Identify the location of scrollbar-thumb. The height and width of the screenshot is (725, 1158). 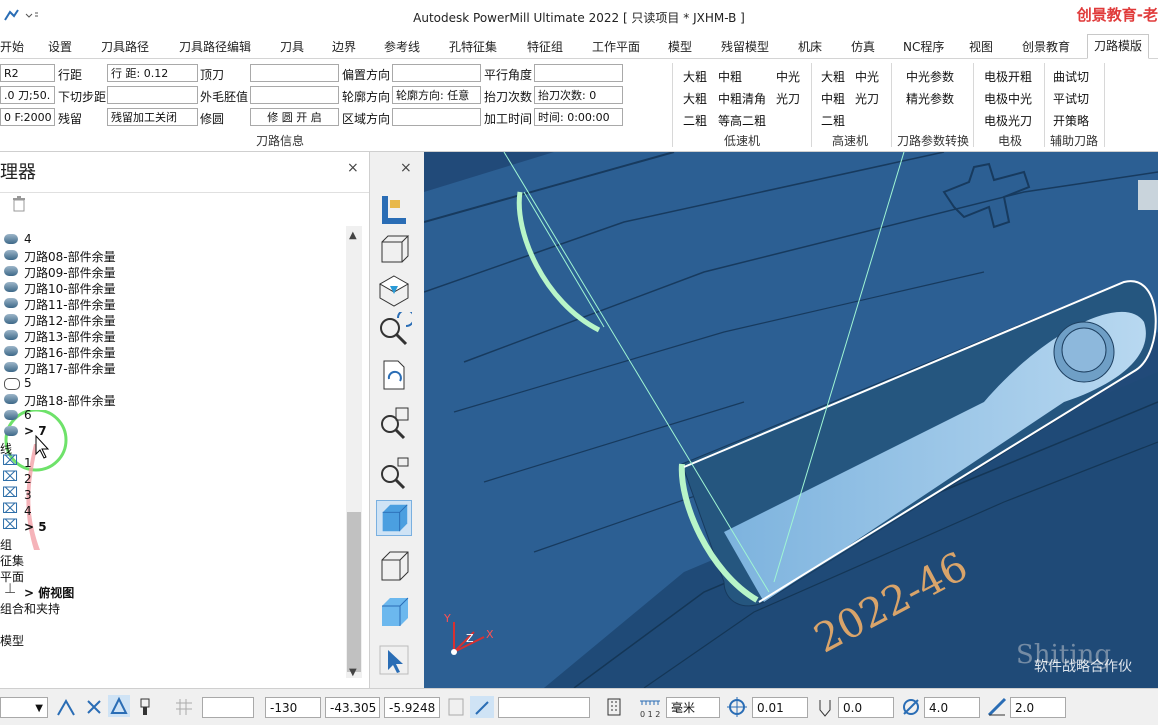
(354, 592).